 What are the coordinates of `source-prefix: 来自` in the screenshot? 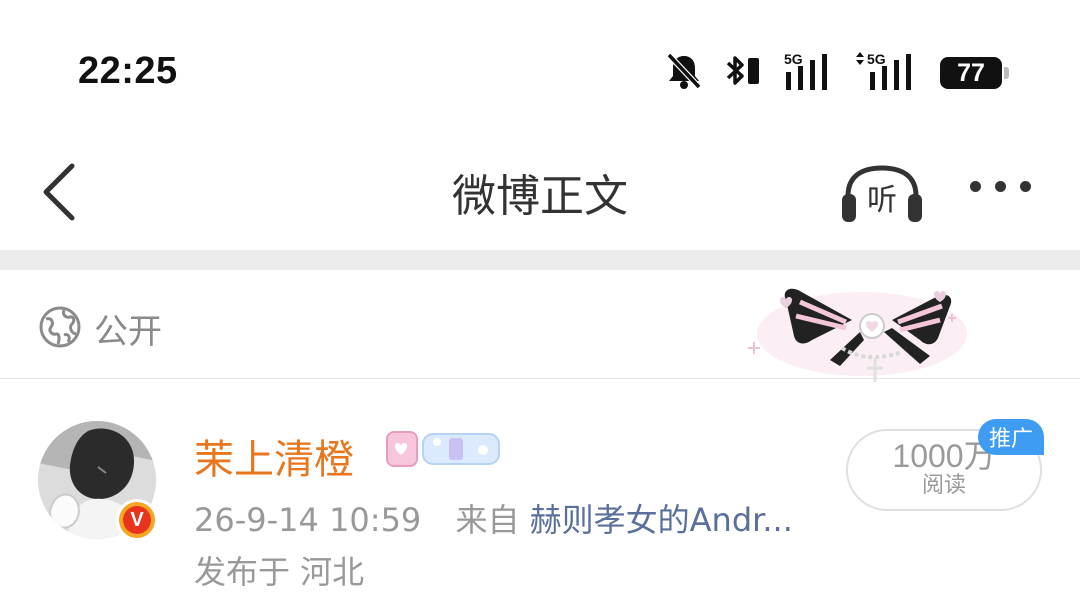 It's located at (487, 520).